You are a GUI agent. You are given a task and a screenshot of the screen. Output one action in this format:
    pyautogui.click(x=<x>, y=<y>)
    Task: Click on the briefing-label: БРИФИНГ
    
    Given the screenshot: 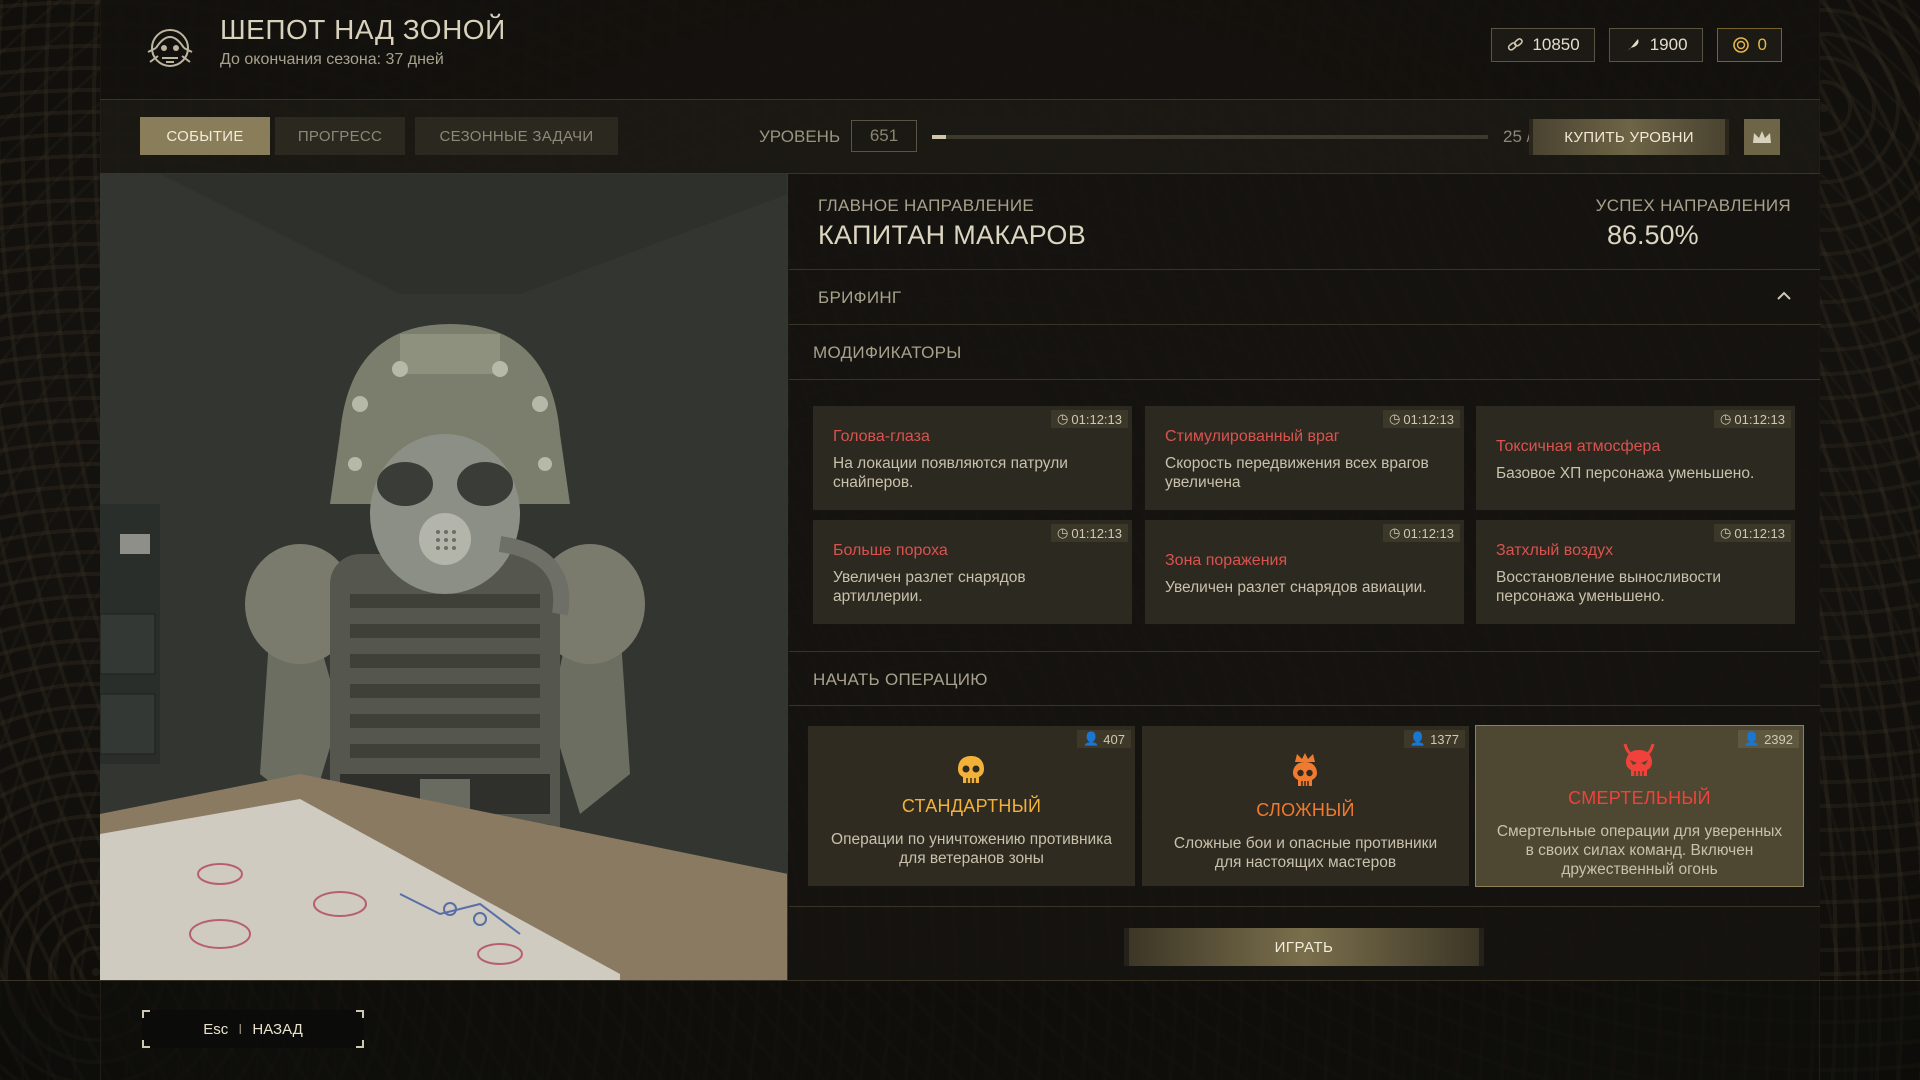 What is the action you would take?
    pyautogui.click(x=860, y=297)
    